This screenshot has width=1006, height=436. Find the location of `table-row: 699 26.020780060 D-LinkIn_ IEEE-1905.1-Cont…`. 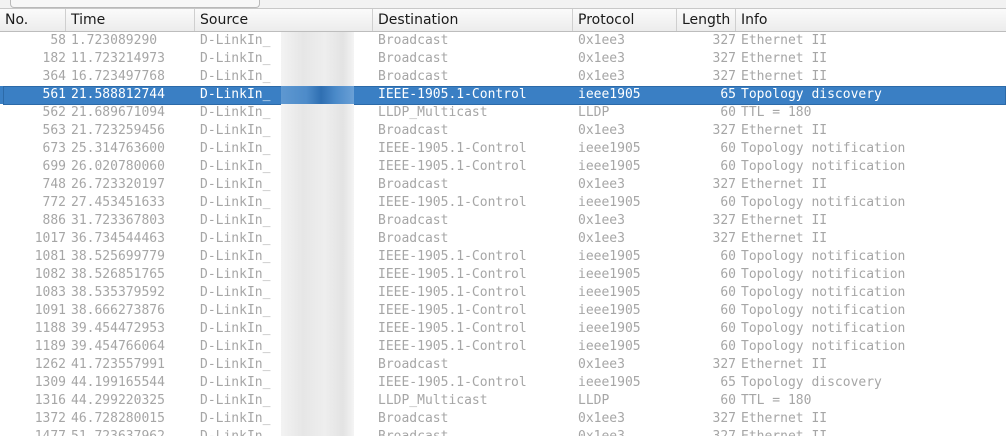

table-row: 699 26.020780060 D-LinkIn_ IEEE-1905.1-Cont… is located at coordinates (503, 167).